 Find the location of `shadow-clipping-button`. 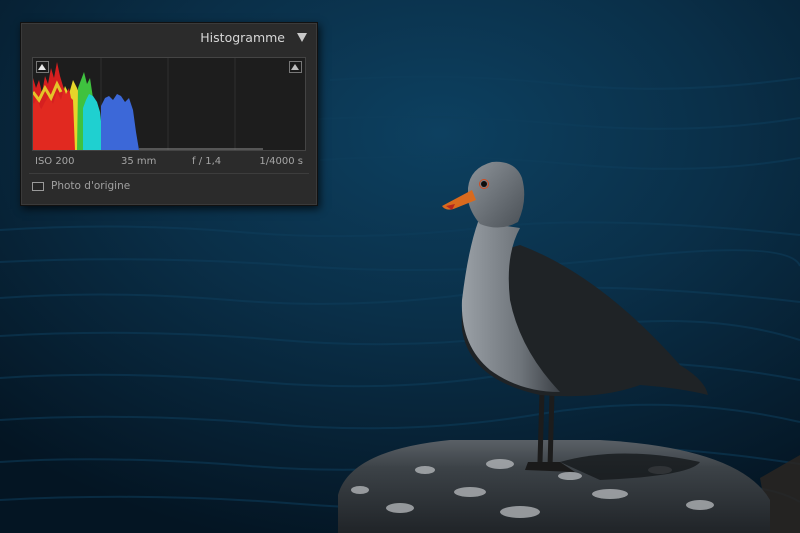

shadow-clipping-button is located at coordinates (42, 67).